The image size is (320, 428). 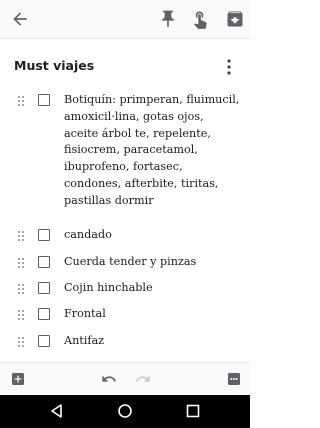 What do you see at coordinates (235, 19) in the screenshot?
I see `archive-icon` at bounding box center [235, 19].